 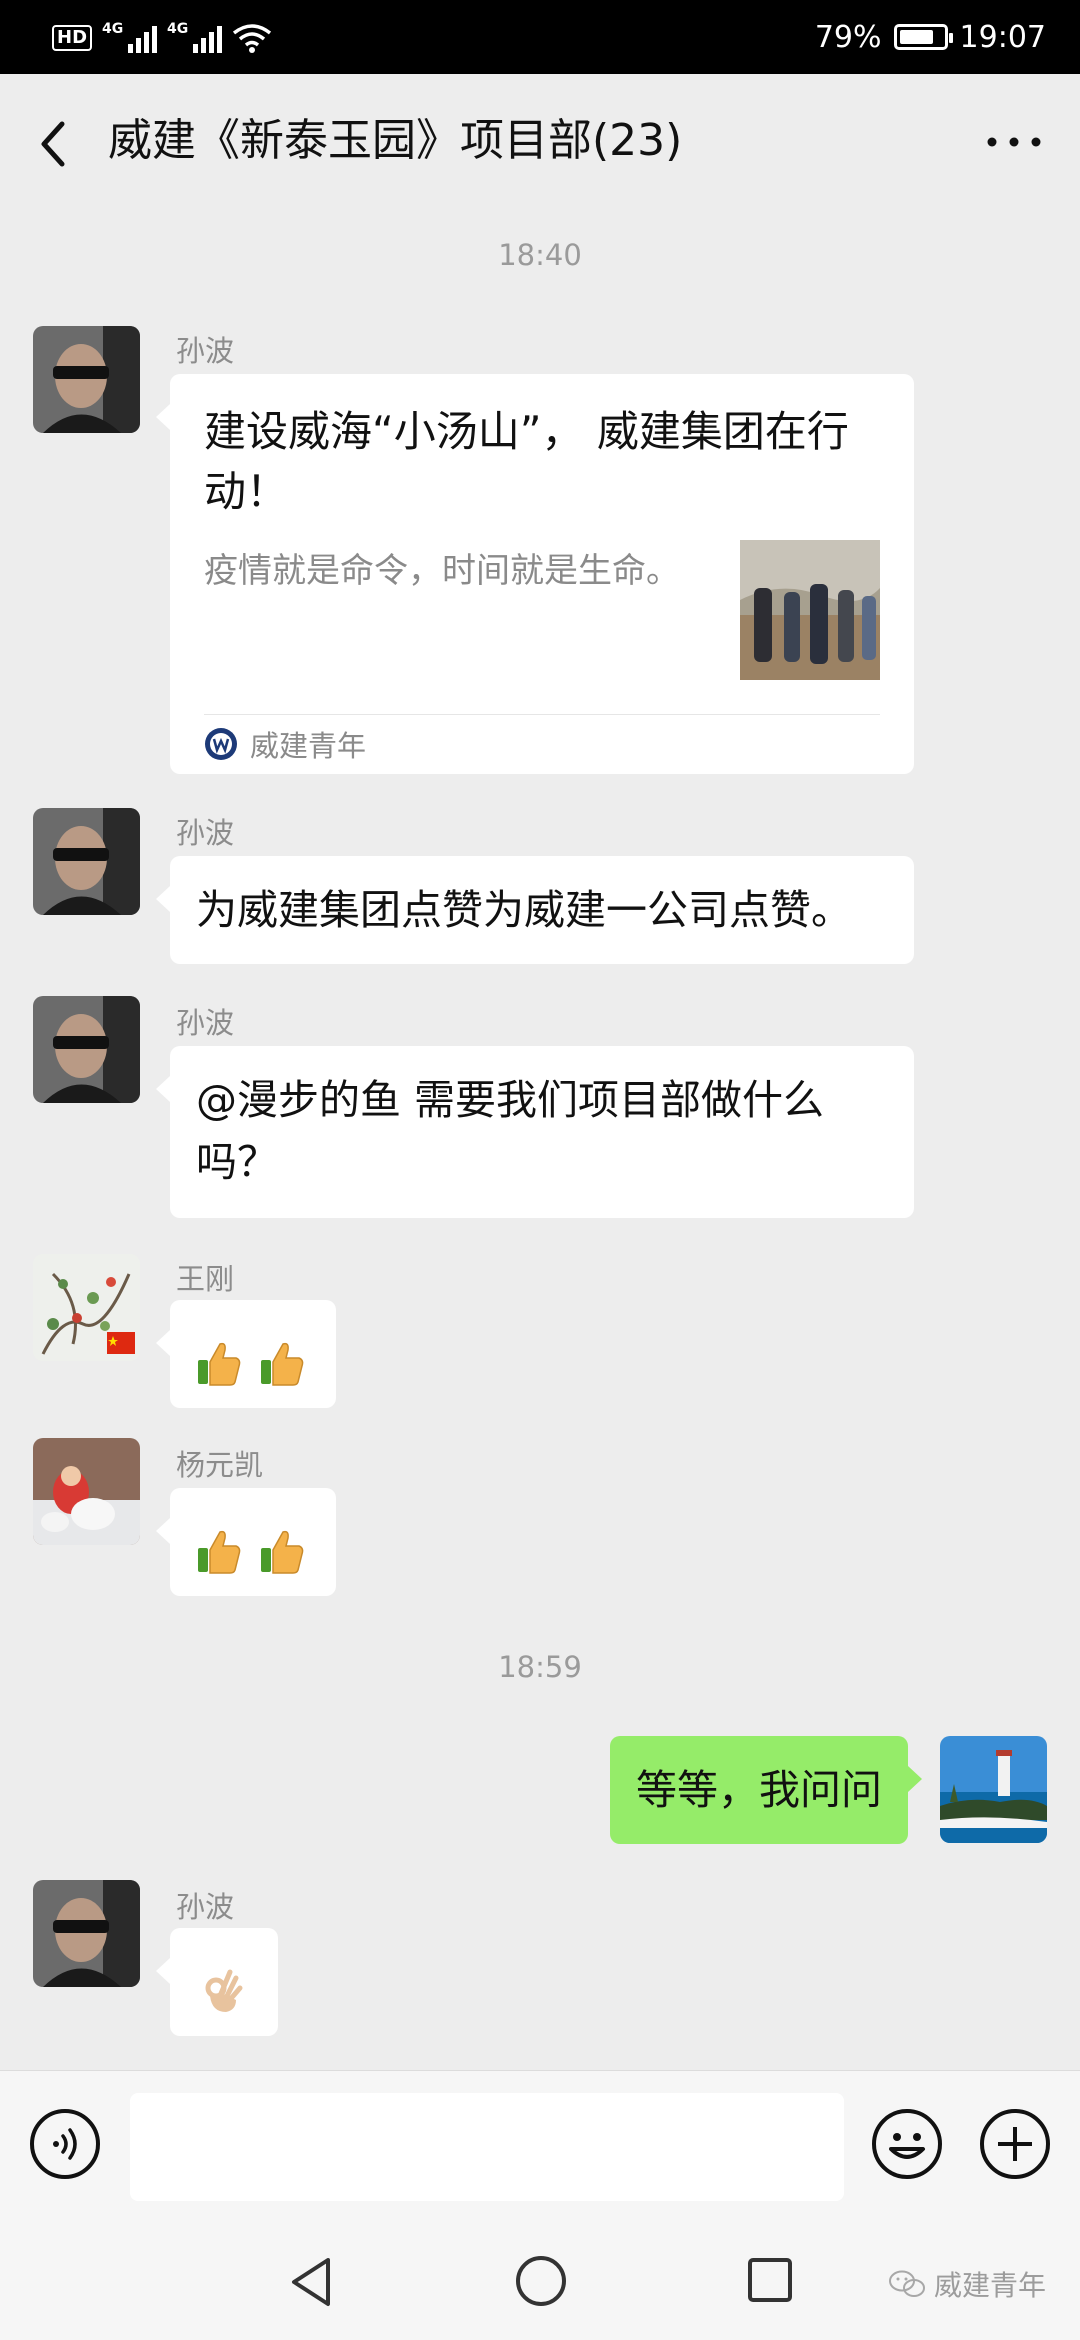 I want to click on message-text: 等等，我问问, so click(x=759, y=1790).